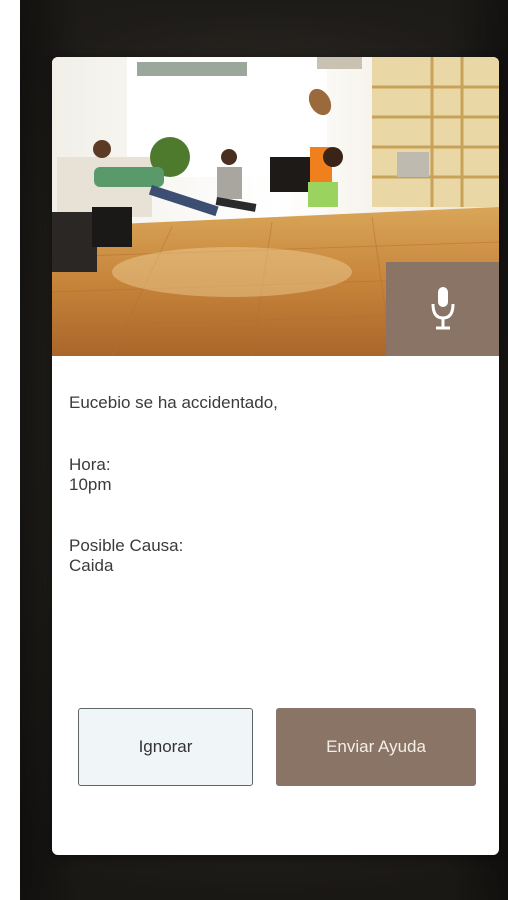 Image resolution: width=508 pixels, height=900 pixels. I want to click on send-help-button: Enviar Ayuda, so click(376, 747).